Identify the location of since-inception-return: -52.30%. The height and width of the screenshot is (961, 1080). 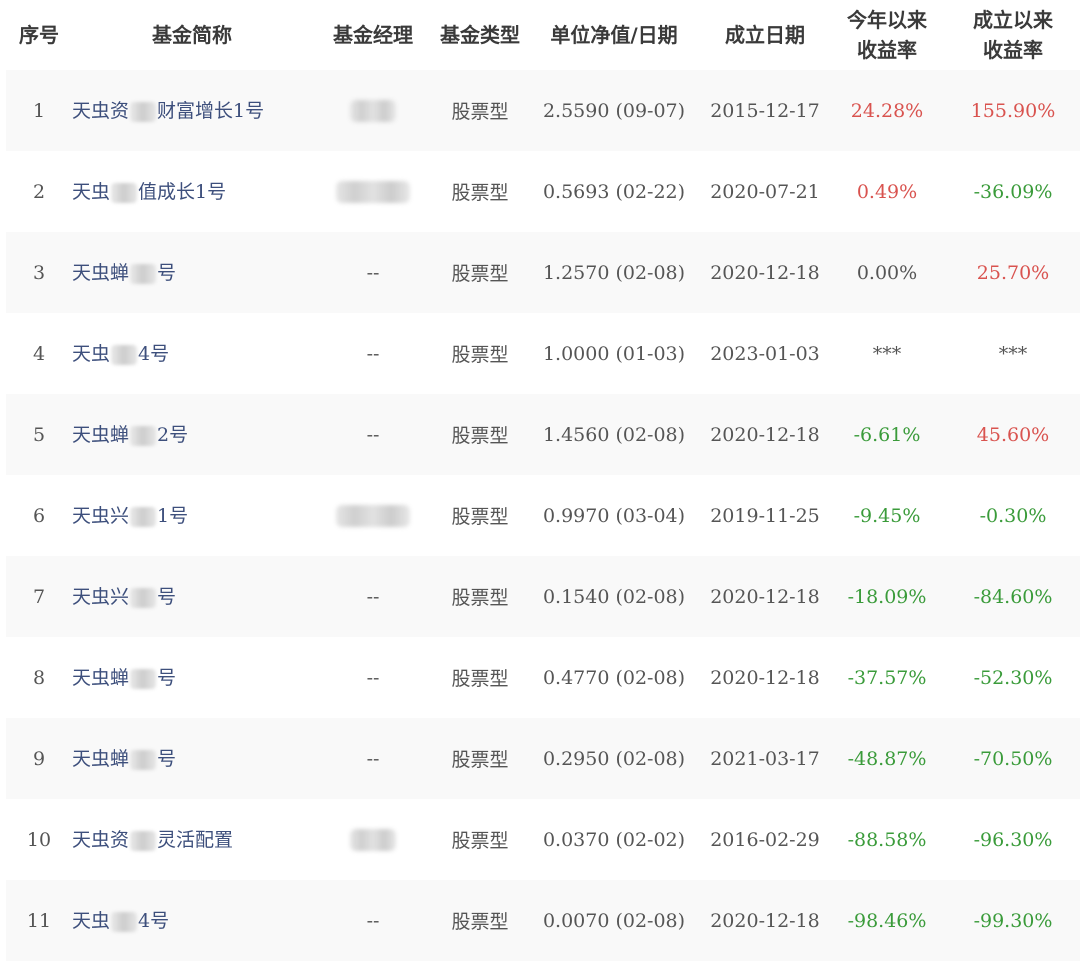
(1013, 677).